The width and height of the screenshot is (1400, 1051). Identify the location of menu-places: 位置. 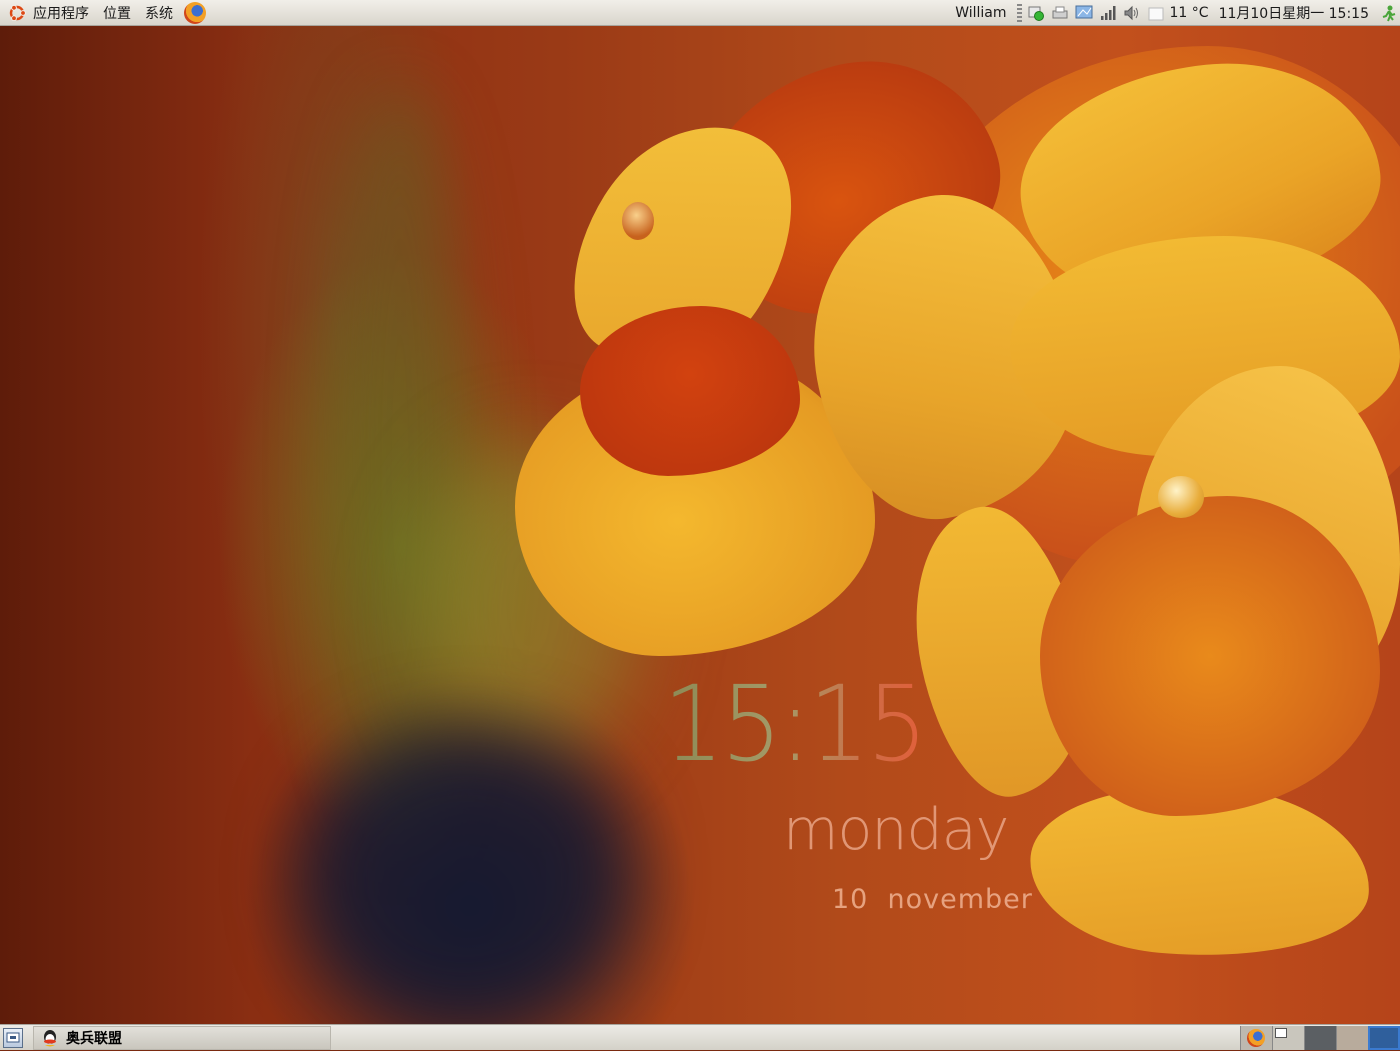
(117, 13).